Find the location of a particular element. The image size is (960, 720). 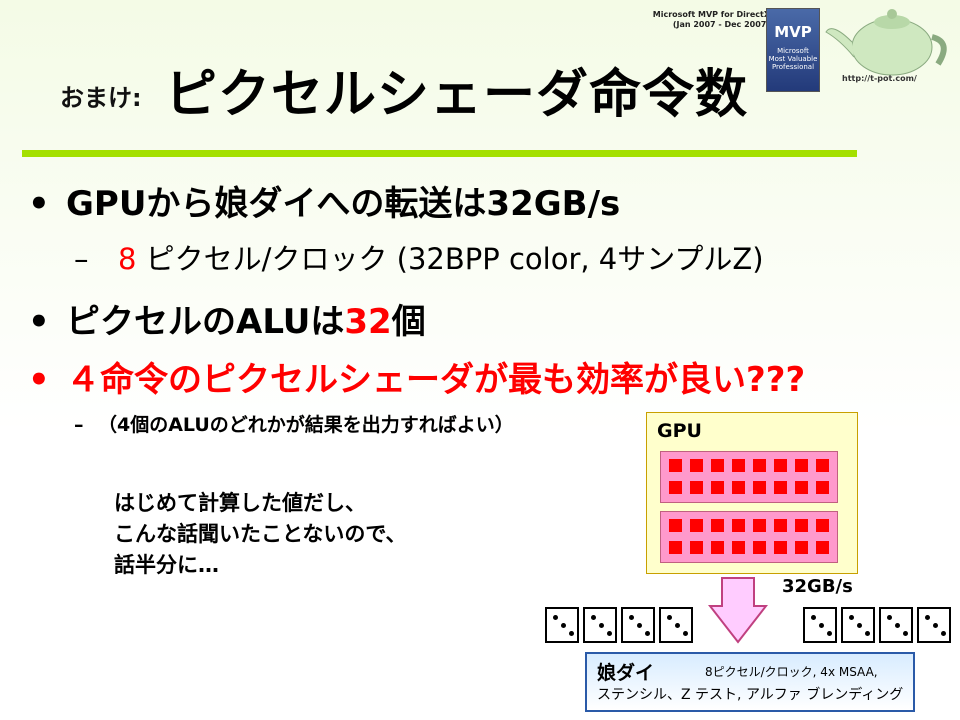

daughter-die-line-2: ステンシル、Z テスト, アルファ ブレンディング is located at coordinates (750, 695).